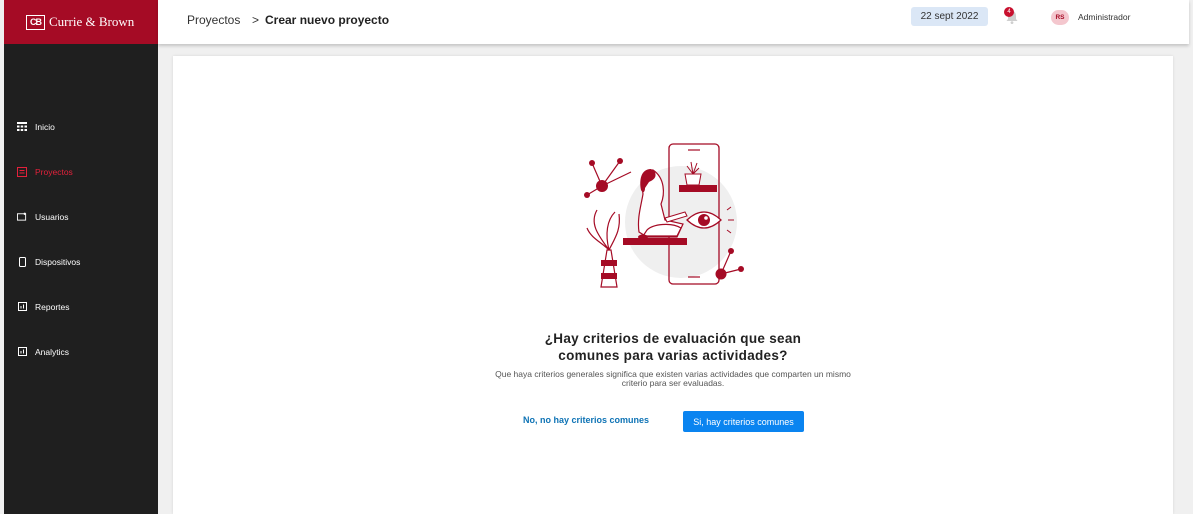 This screenshot has width=1193, height=514. I want to click on sidebar-item-label: Proyectos, so click(54, 171).